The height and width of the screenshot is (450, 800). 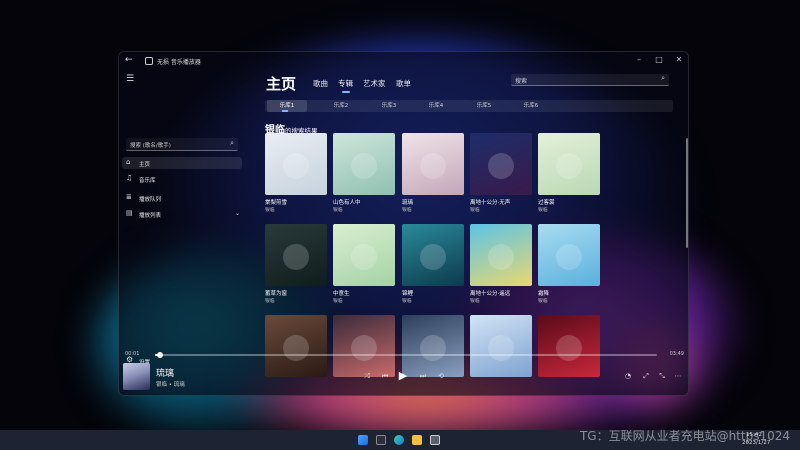 What do you see at coordinates (276, 294) in the screenshot?
I see `album-name: 蓄草为窗` at bounding box center [276, 294].